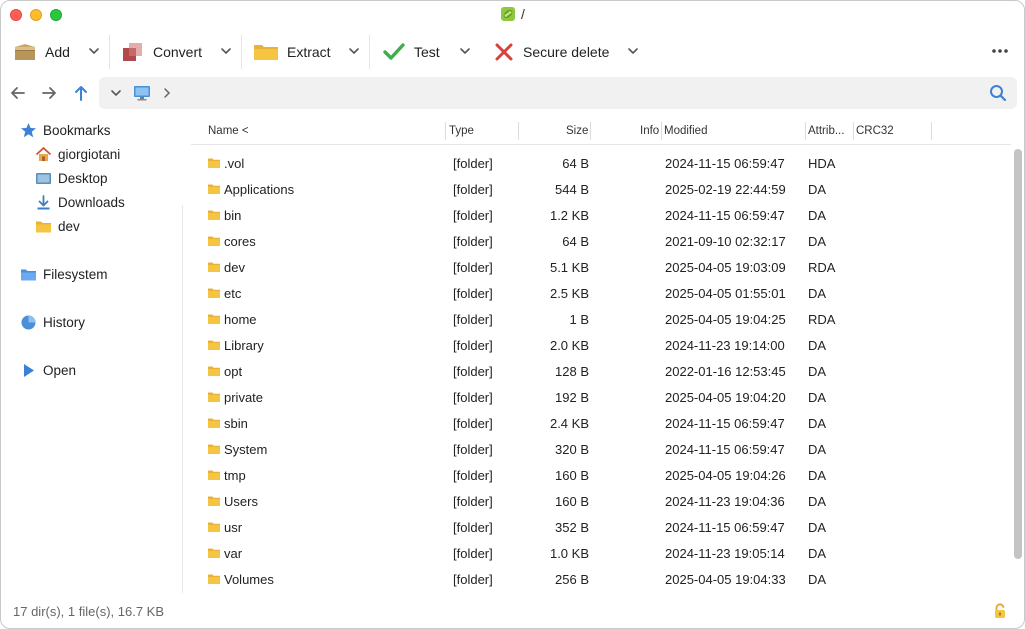 The width and height of the screenshot is (1025, 629). Describe the element at coordinates (233, 215) in the screenshot. I see `cell-name: bin` at that location.